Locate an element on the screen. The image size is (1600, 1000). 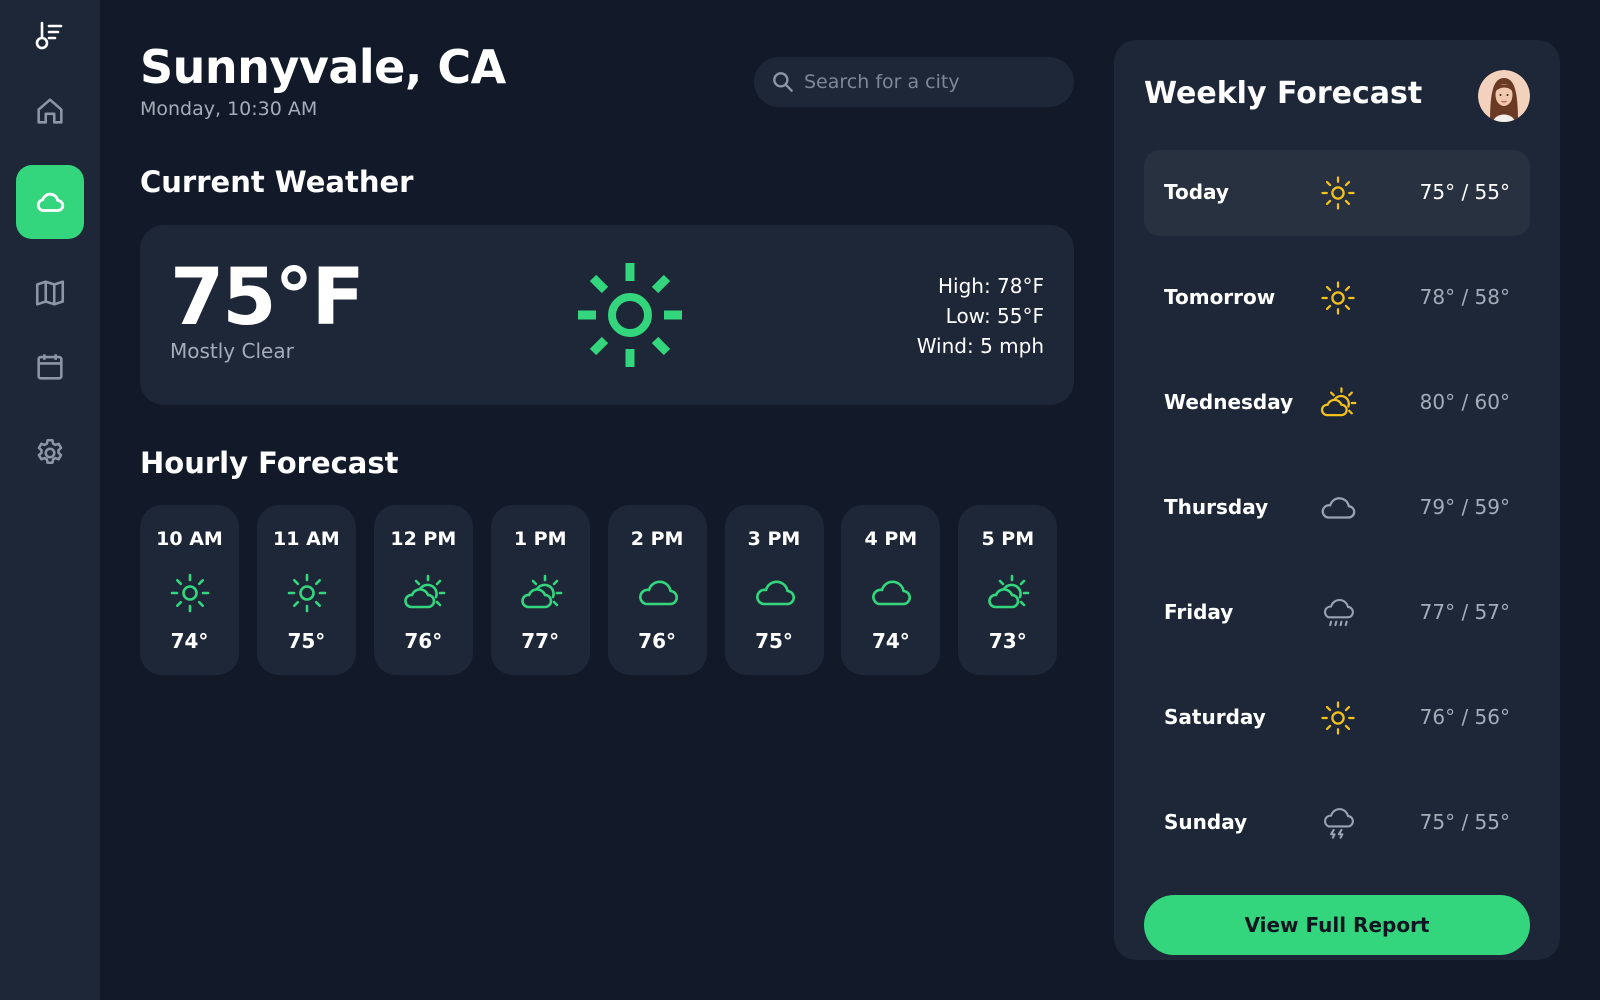
sidebar-item-calendar is located at coordinates (50, 367).